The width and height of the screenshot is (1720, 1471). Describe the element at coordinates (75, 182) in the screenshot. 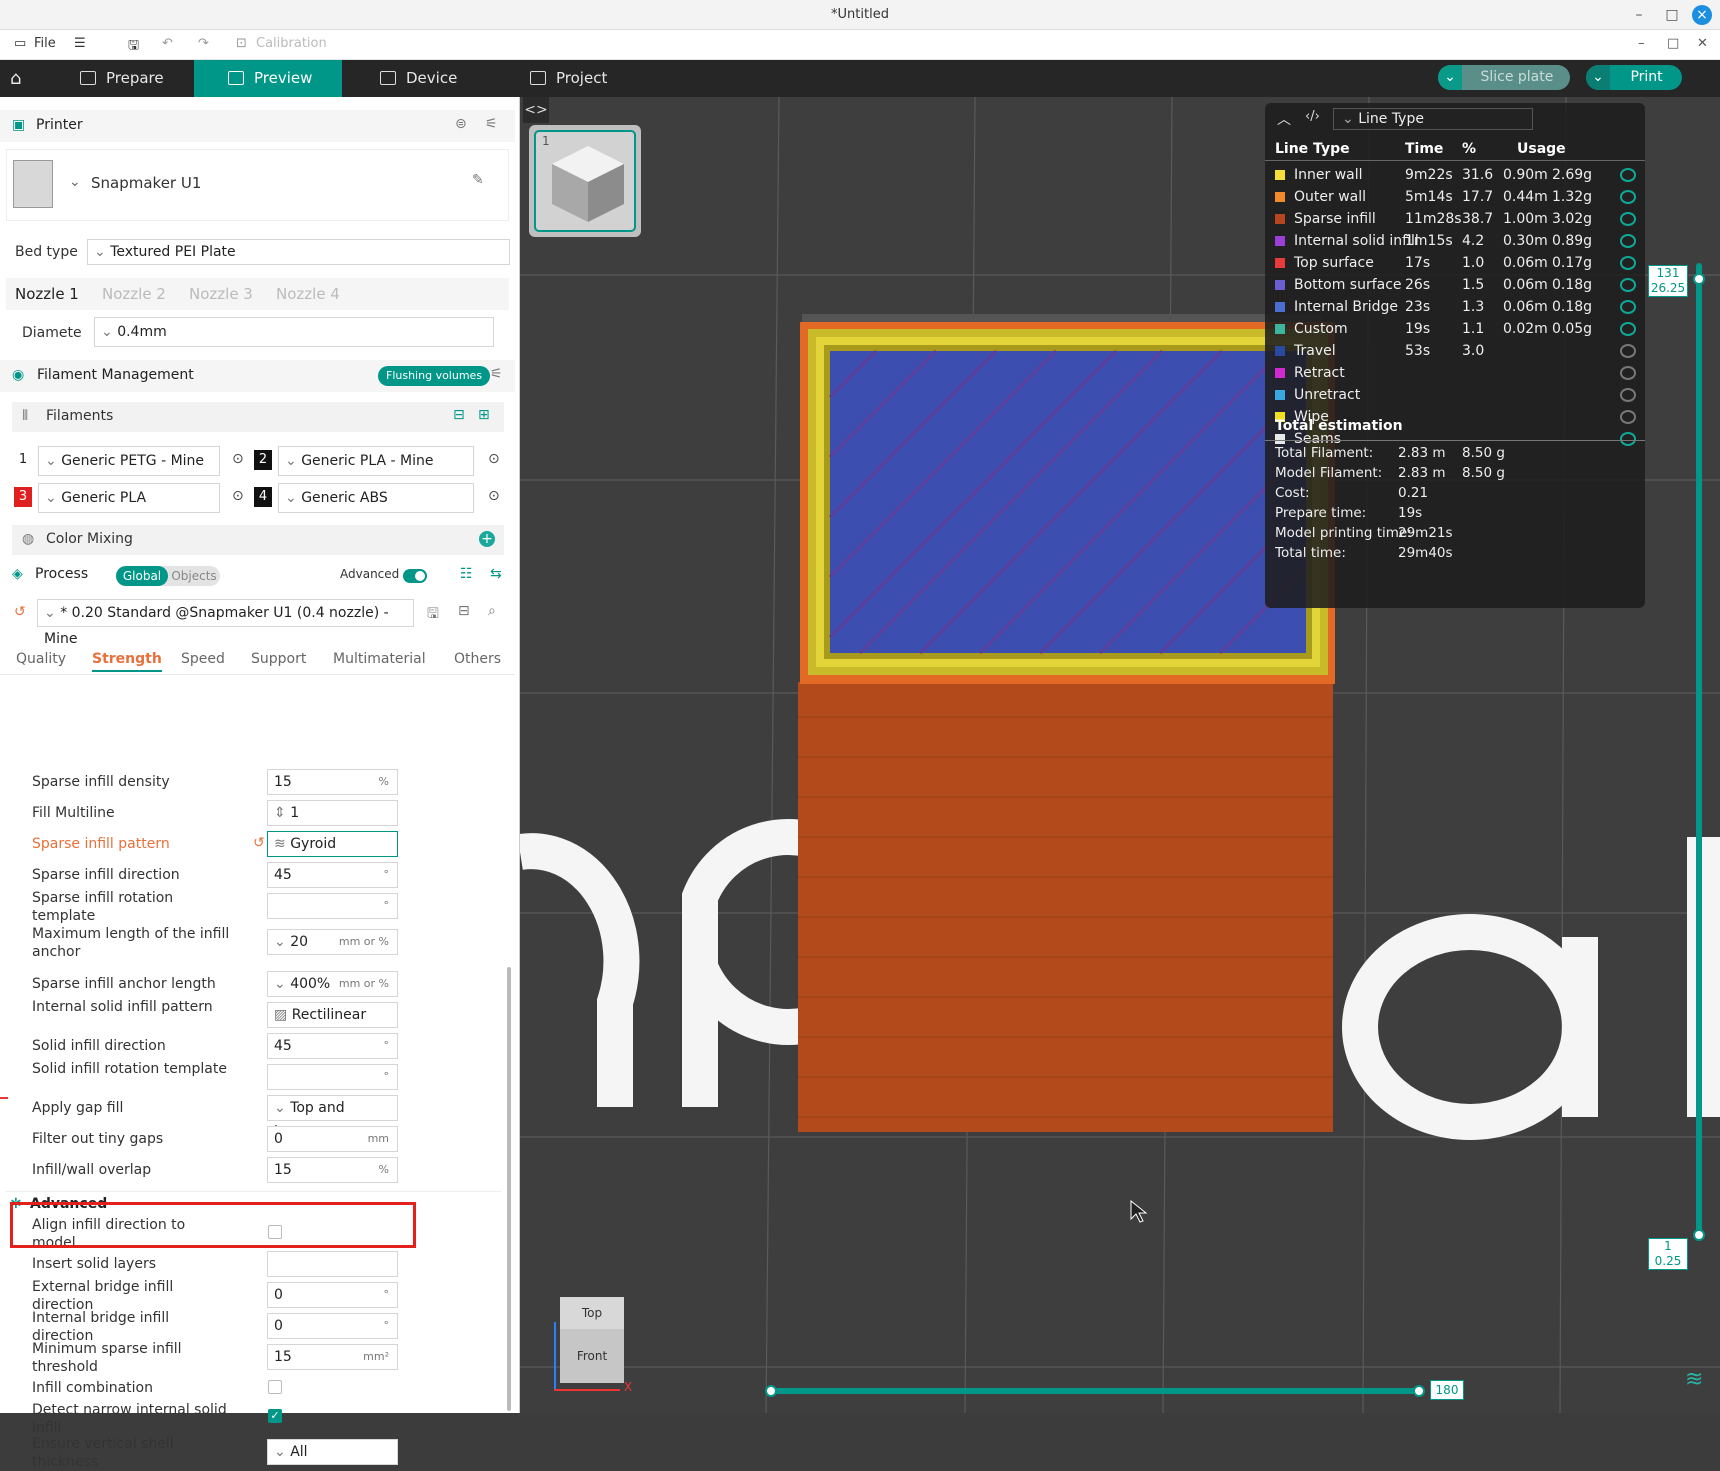

I see `printer-dropdown-icon: ⌄` at that location.